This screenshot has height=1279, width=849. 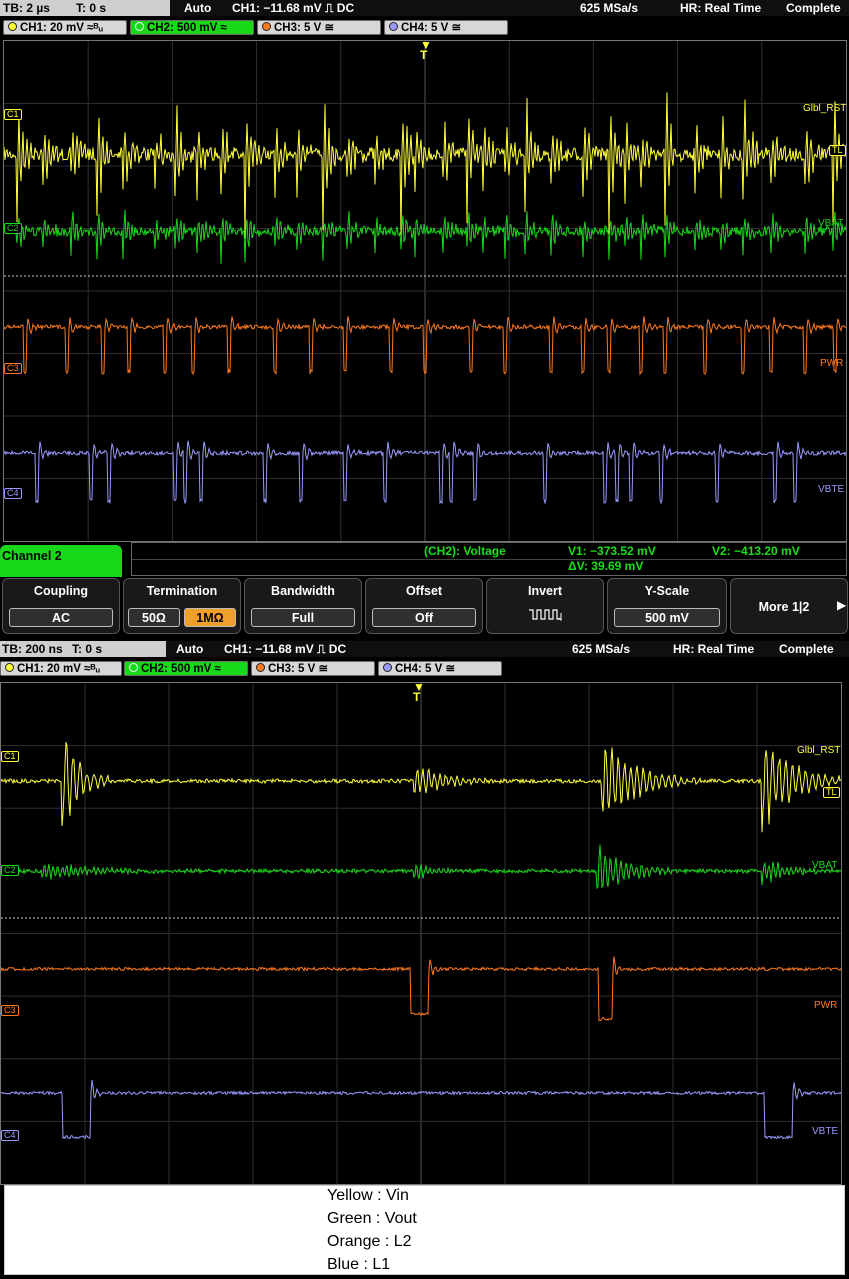 I want to click on softkey-bandwidth: Bandwidth Full, so click(x=303, y=606).